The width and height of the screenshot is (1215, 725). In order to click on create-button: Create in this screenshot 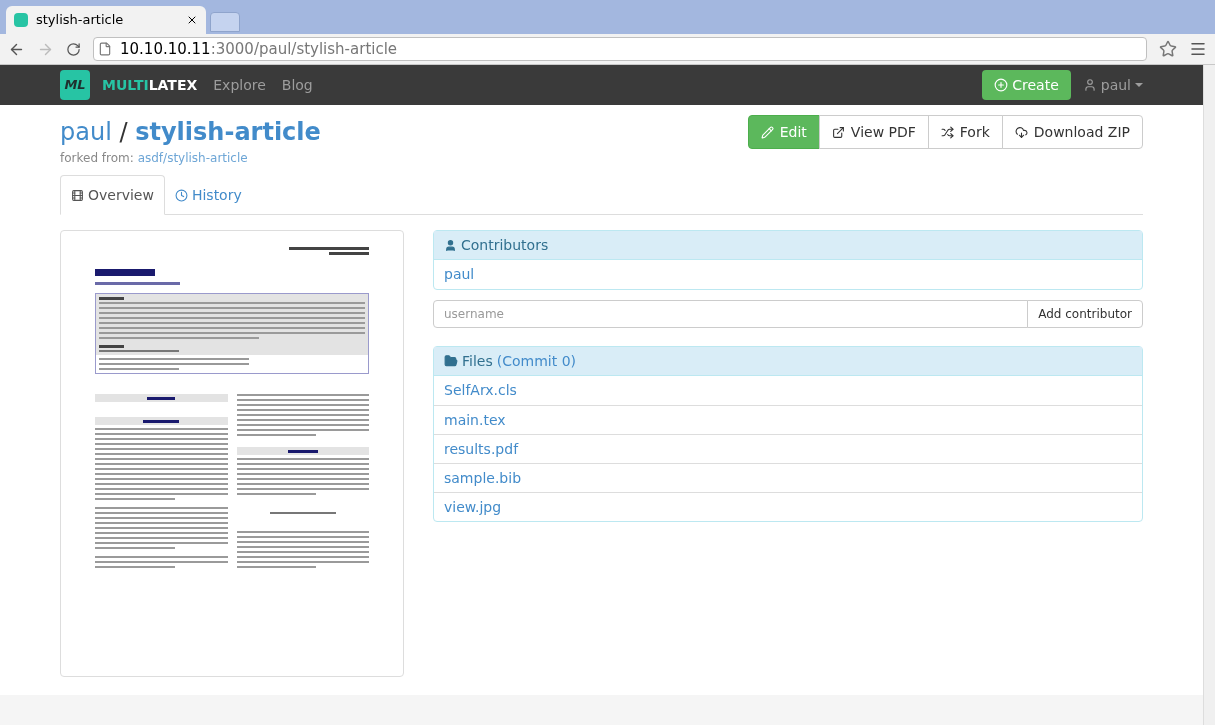, I will do `click(1026, 85)`.